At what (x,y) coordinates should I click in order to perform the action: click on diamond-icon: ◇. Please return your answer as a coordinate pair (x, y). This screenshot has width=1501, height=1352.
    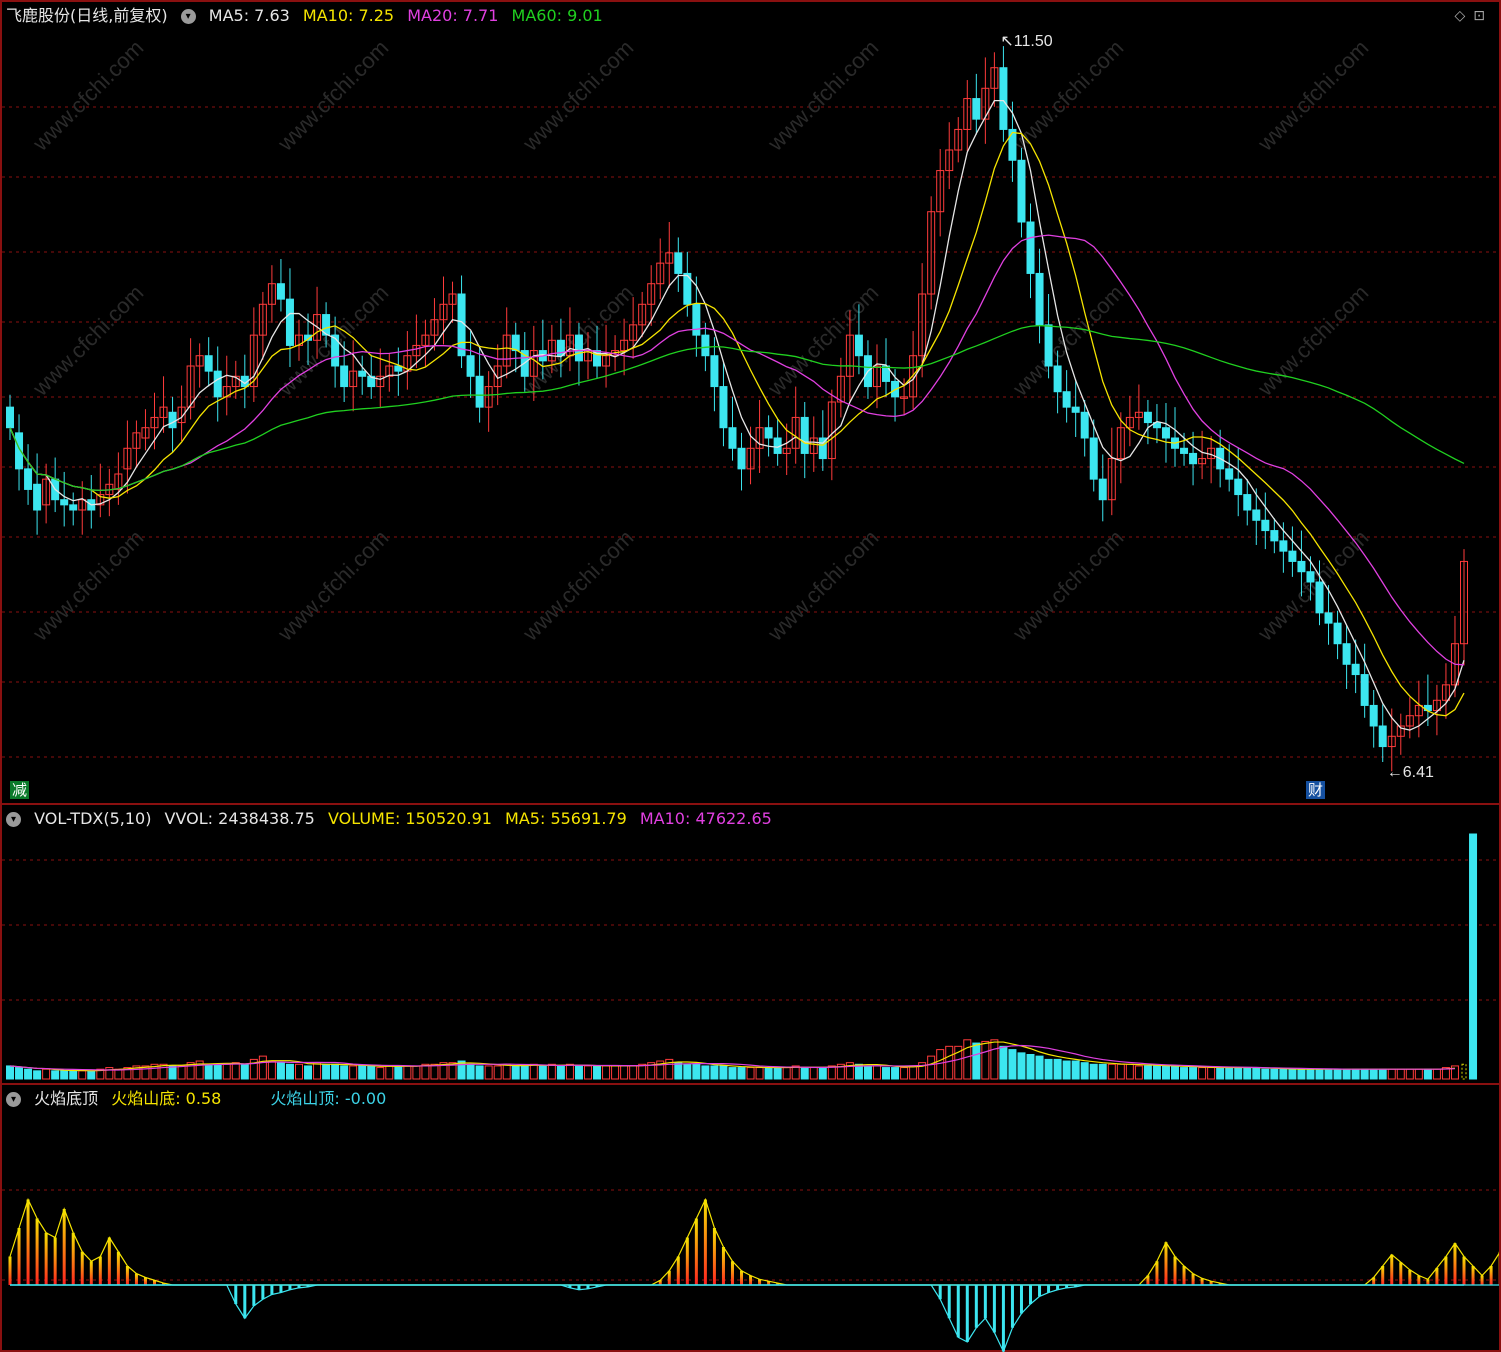
    Looking at the image, I should click on (1463, 16).